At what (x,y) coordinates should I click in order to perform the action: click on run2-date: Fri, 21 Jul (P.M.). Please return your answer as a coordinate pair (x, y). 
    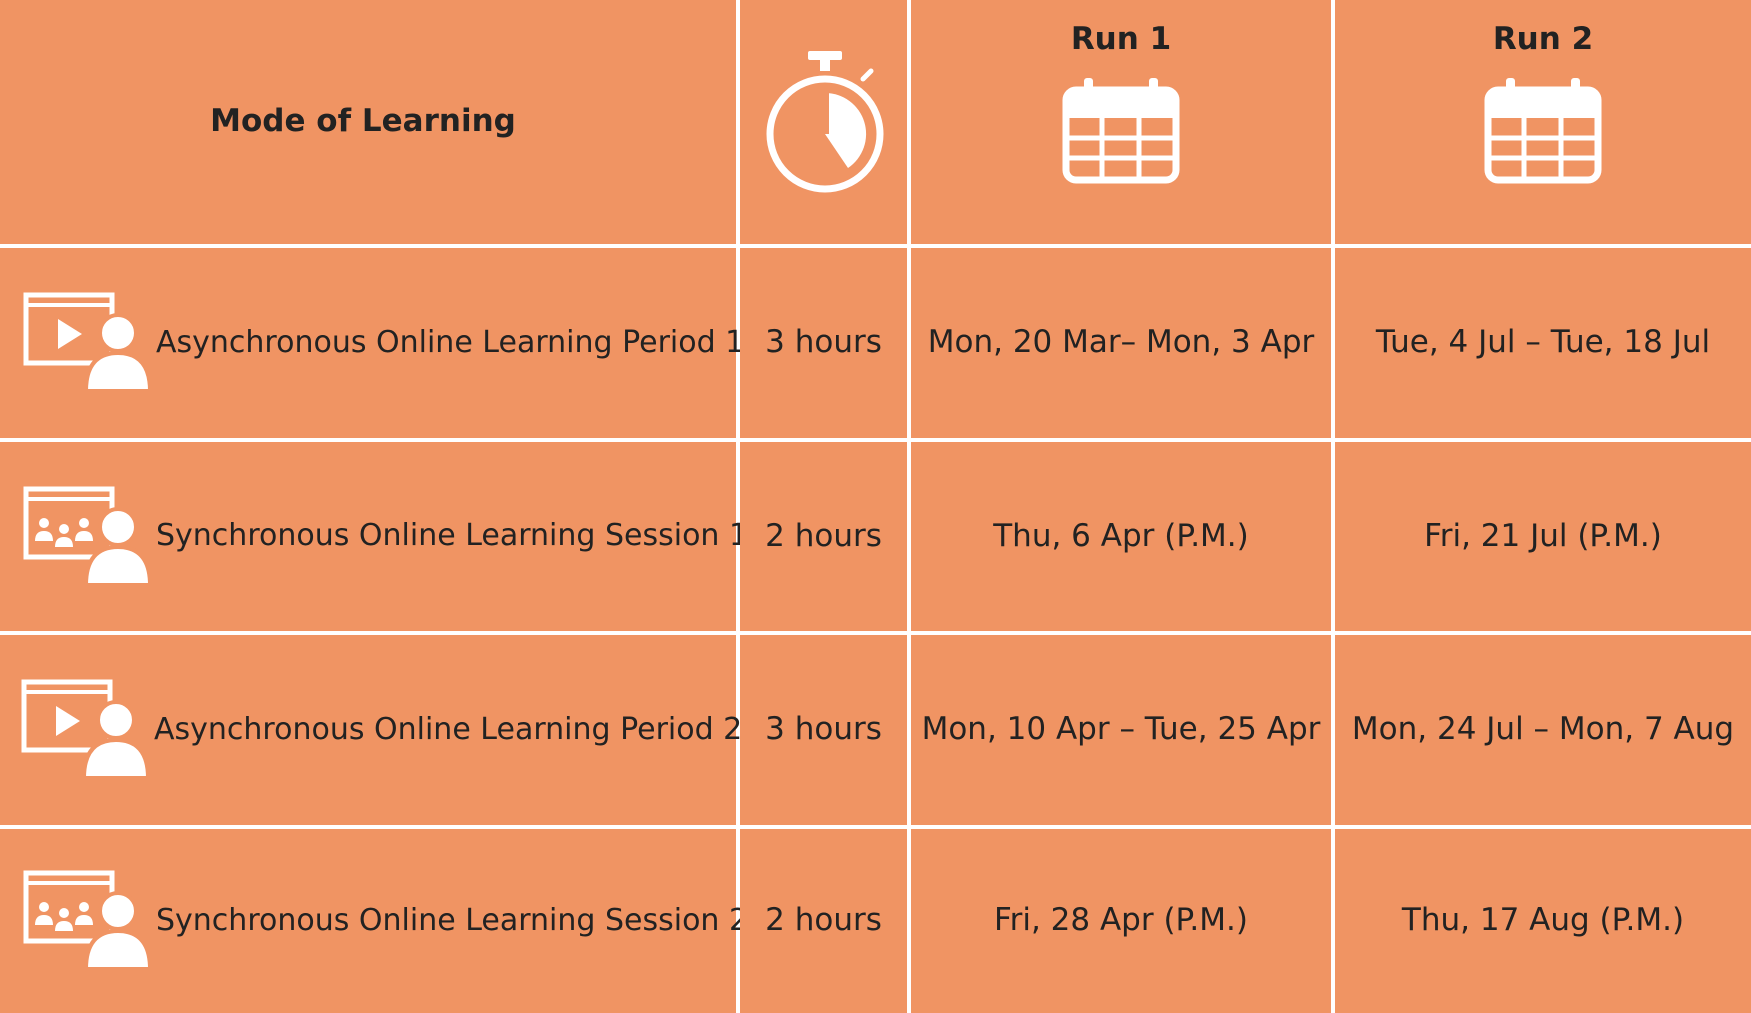
    Looking at the image, I should click on (1543, 535).